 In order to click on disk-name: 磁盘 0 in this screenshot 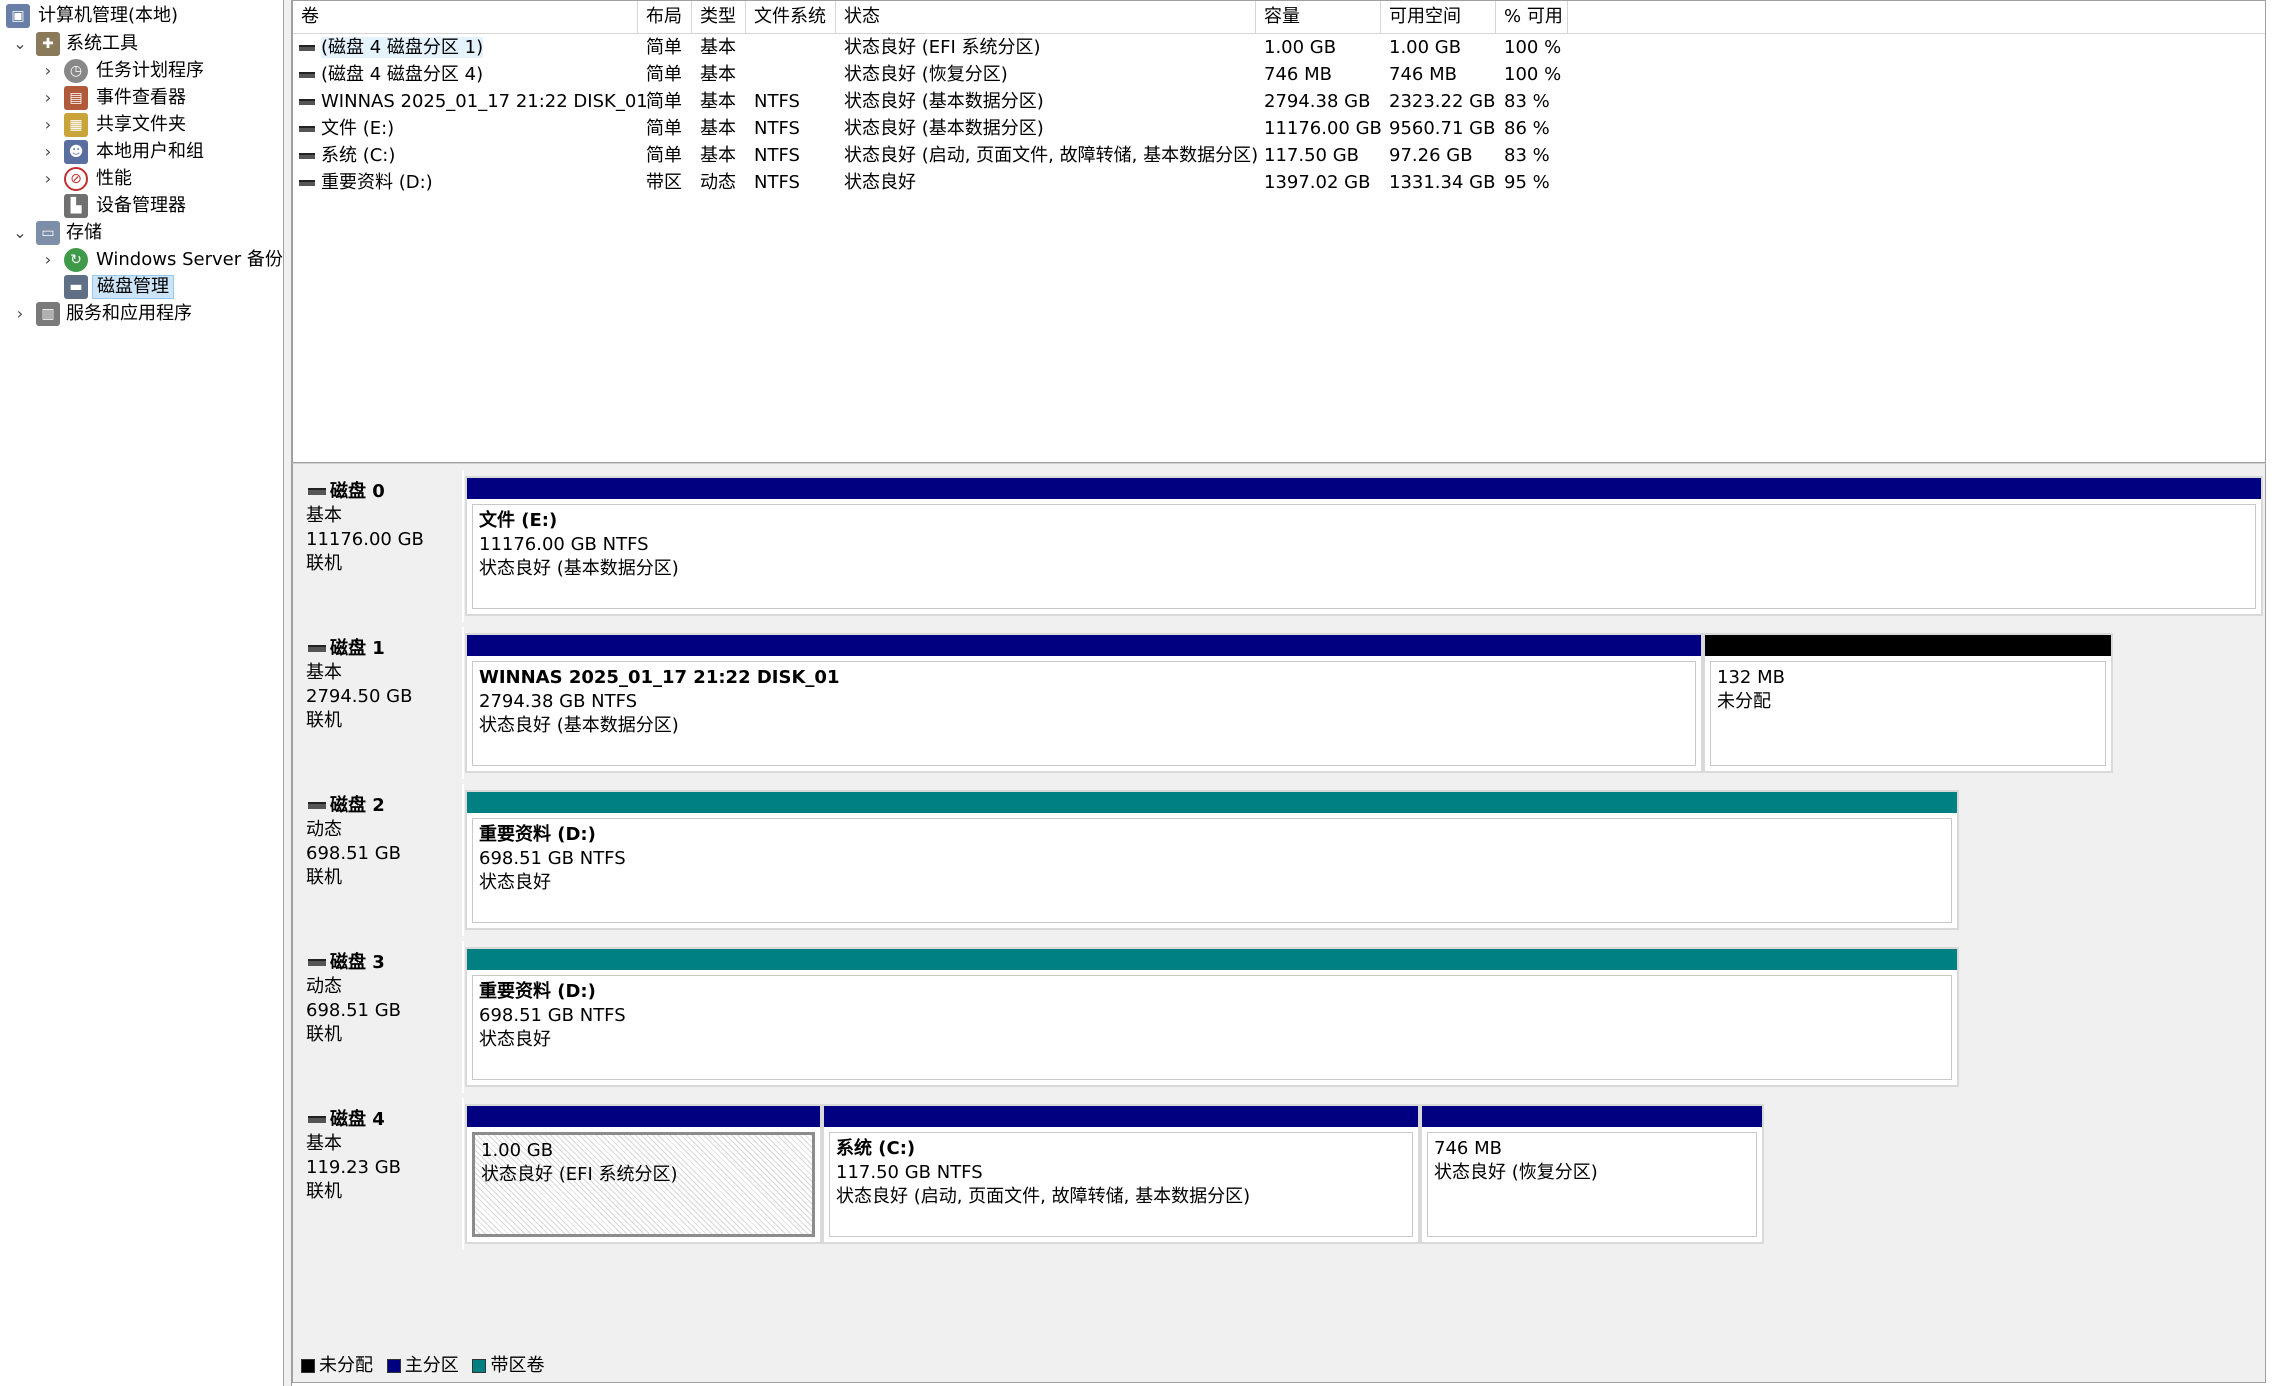, I will do `click(357, 491)`.